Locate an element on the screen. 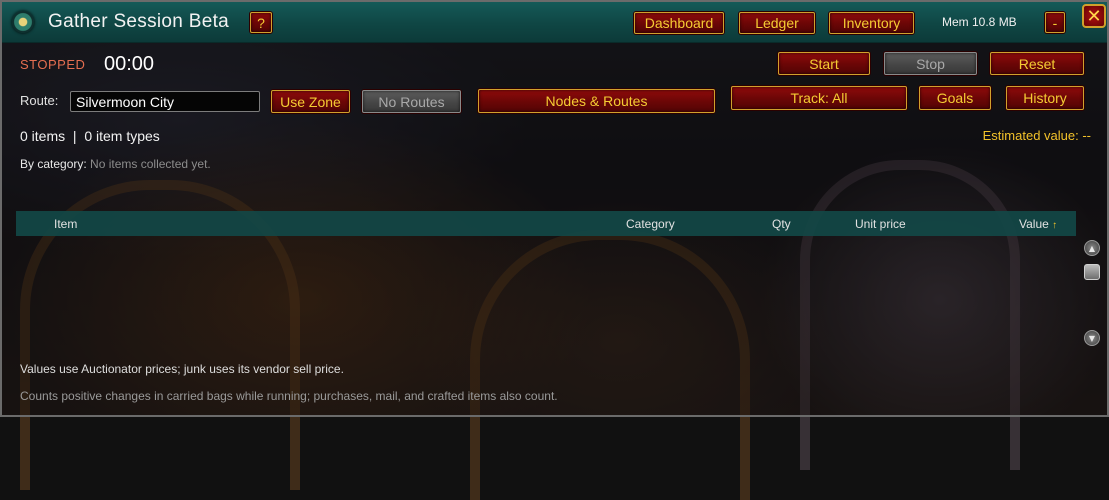 This screenshot has height=500, width=1109. reset-button: Reset is located at coordinates (1037, 63).